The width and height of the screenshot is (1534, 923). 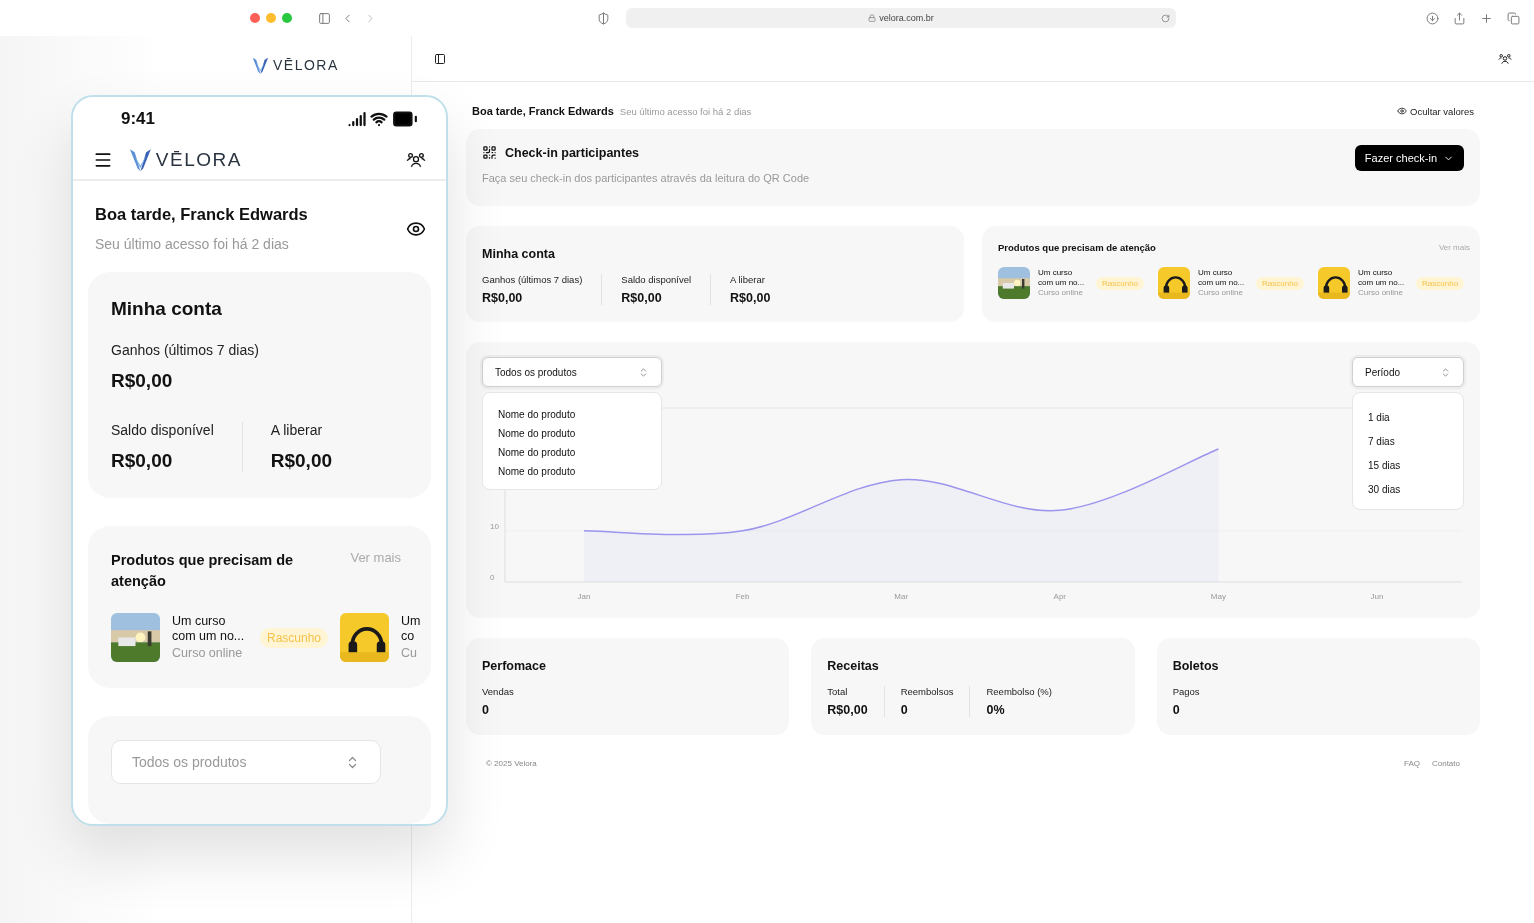 I want to click on url-text: velora.com.br, so click(x=906, y=18).